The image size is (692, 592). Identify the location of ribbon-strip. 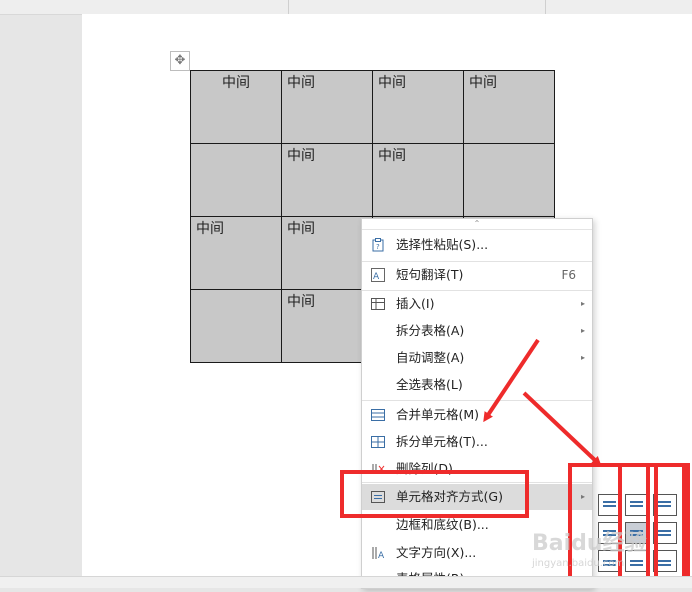
(346, 7).